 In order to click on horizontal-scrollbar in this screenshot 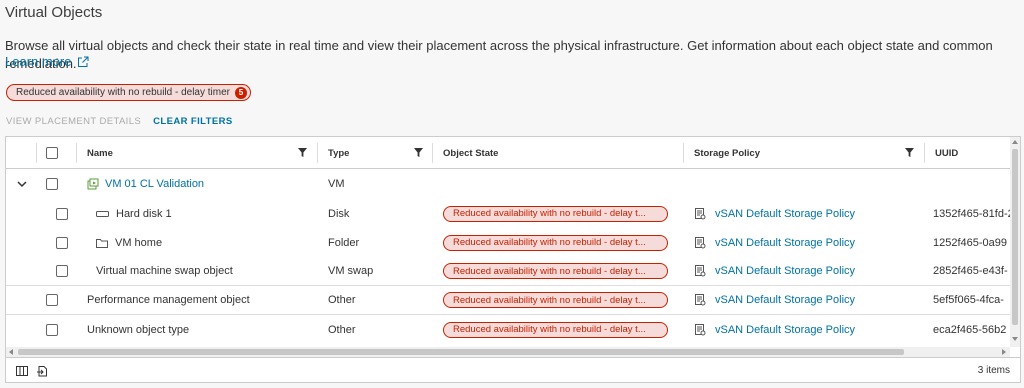, I will do `click(508, 352)`.